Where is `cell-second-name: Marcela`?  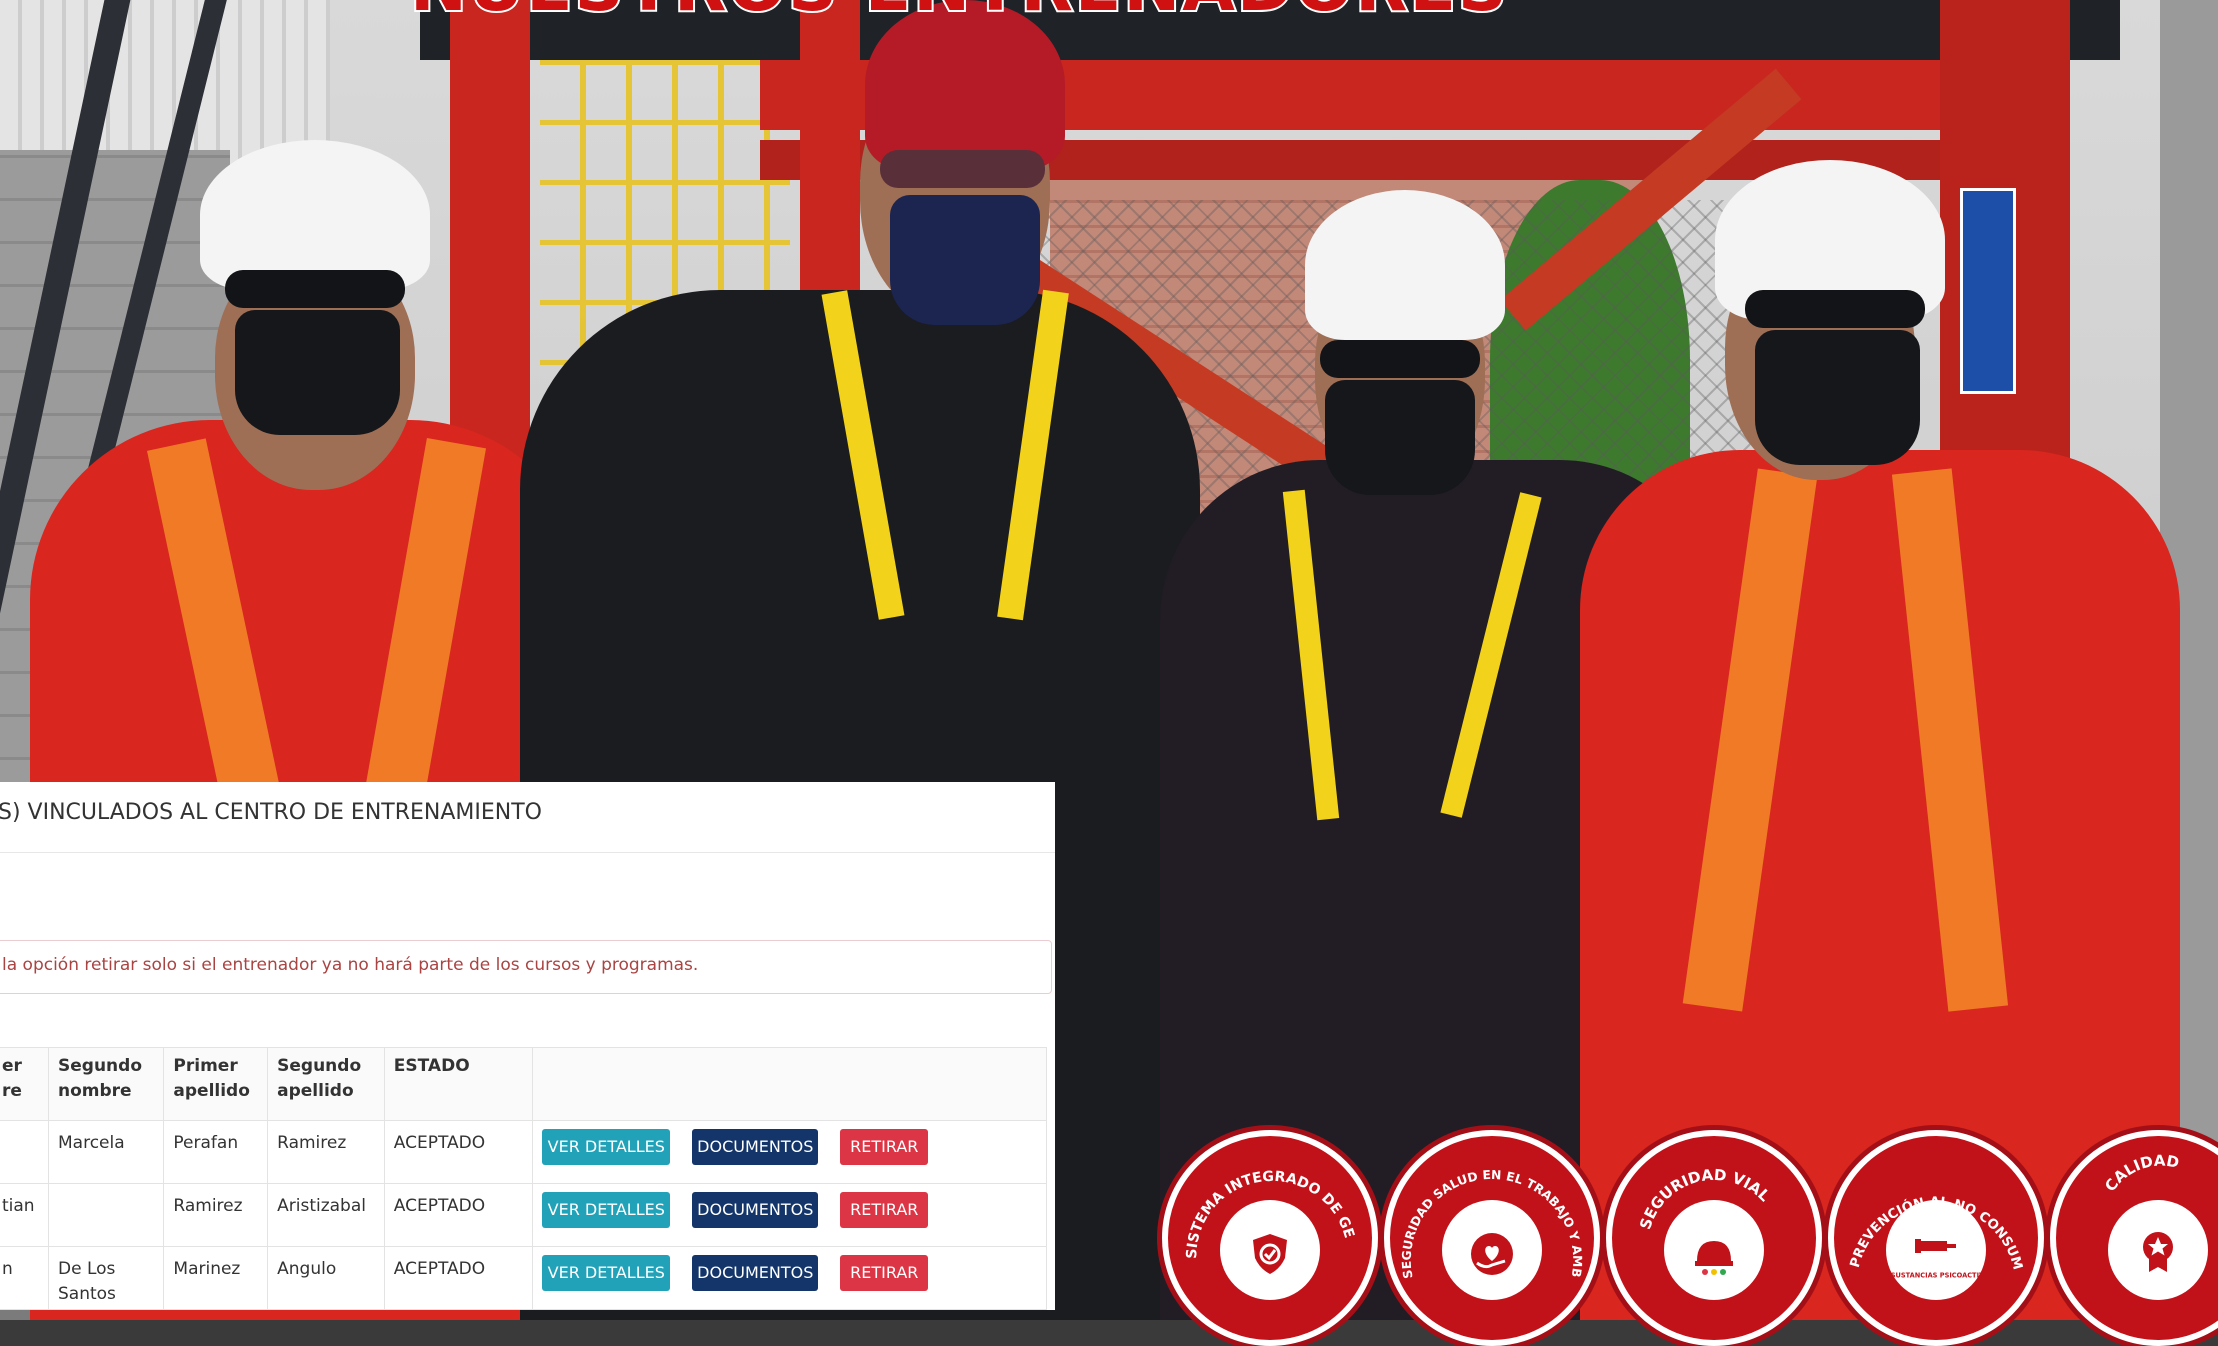
cell-second-name: Marcela is located at coordinates (106, 1152).